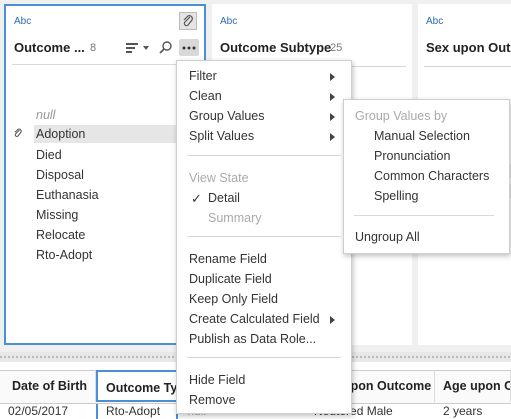 The width and height of the screenshot is (511, 419). I want to click on more-options-icon, so click(189, 47).